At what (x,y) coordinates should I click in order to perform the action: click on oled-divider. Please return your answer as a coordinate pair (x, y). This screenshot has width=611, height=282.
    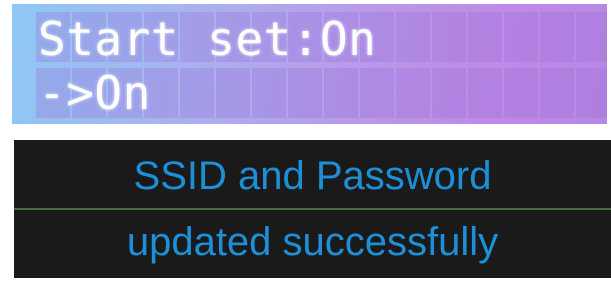
    Looking at the image, I should click on (312, 209).